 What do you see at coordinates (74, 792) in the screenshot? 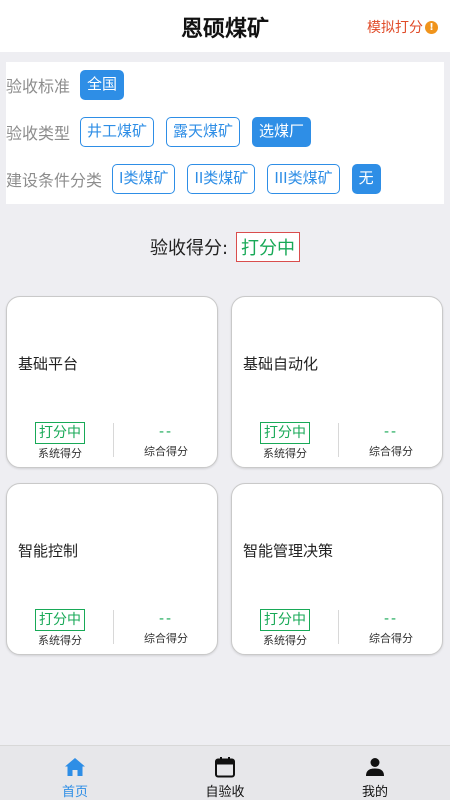
I see `tab-home-label: 首页` at bounding box center [74, 792].